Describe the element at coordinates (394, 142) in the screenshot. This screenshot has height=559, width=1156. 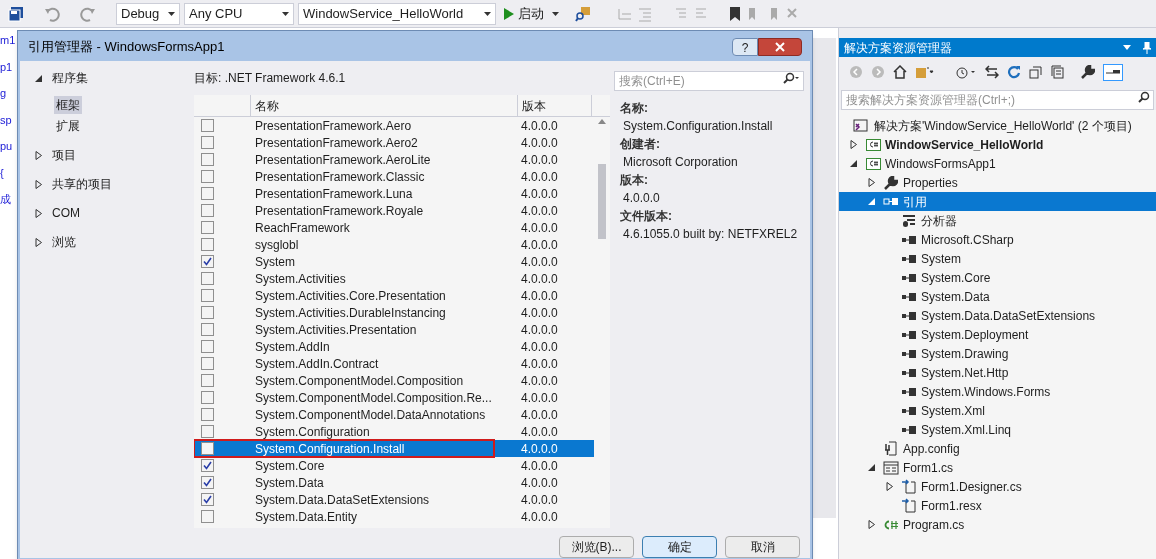
I see `reference-row: PresentationFramework.Aero2 4.0.0.0` at that location.